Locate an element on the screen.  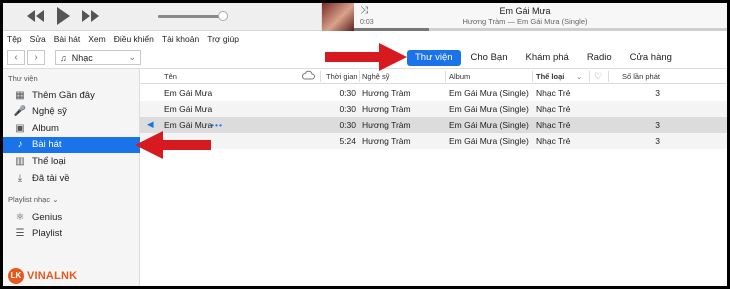
cell-time: 5:24 is located at coordinates (347, 141).